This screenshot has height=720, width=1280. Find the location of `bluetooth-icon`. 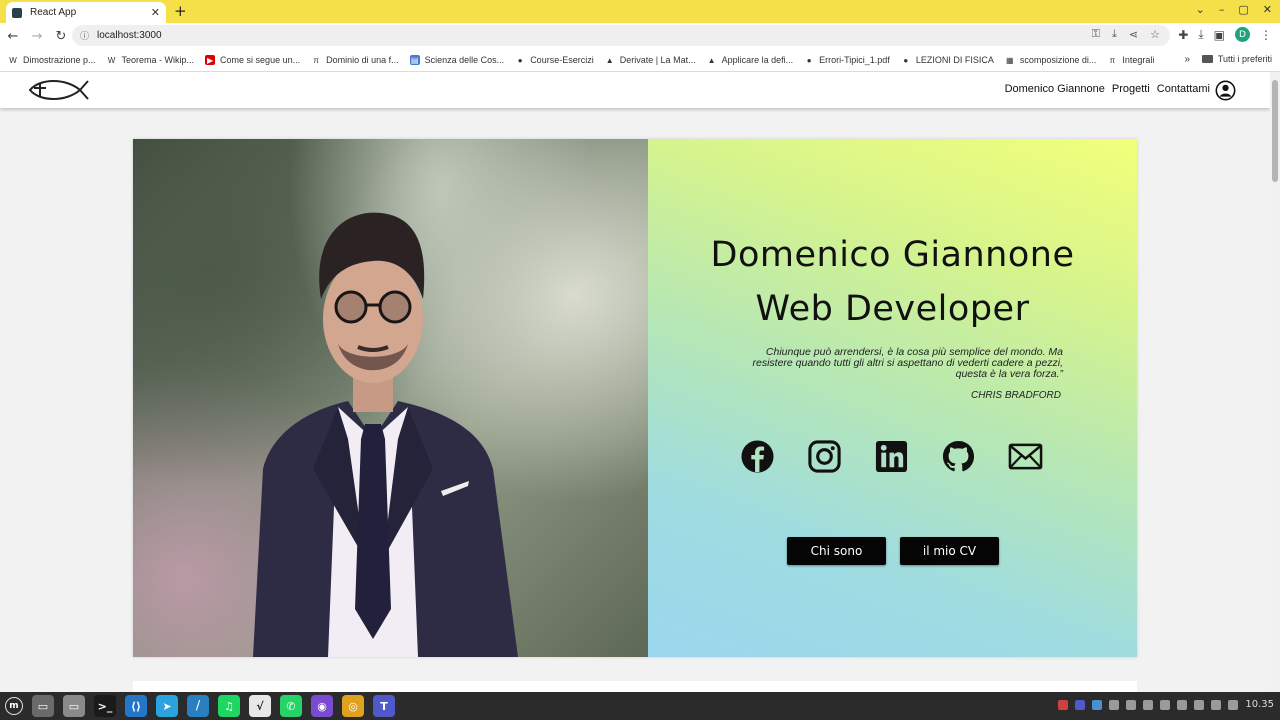

bluetooth-icon is located at coordinates (1131, 704).